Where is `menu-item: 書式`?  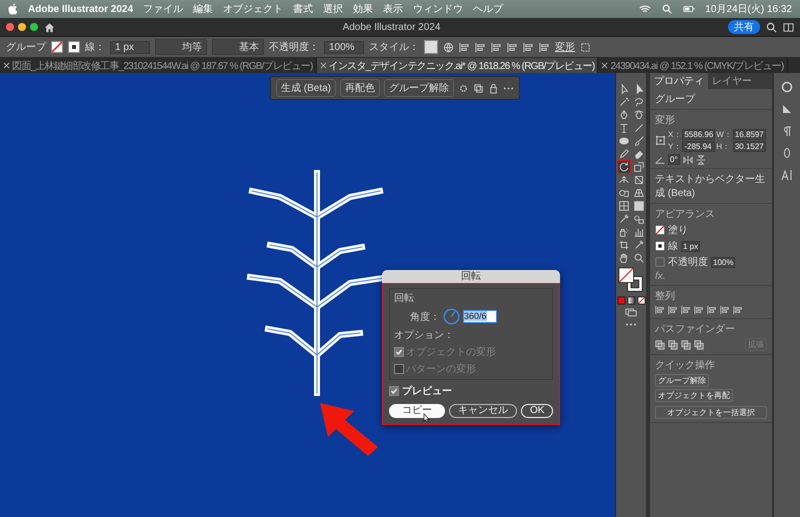 menu-item: 書式 is located at coordinates (303, 9).